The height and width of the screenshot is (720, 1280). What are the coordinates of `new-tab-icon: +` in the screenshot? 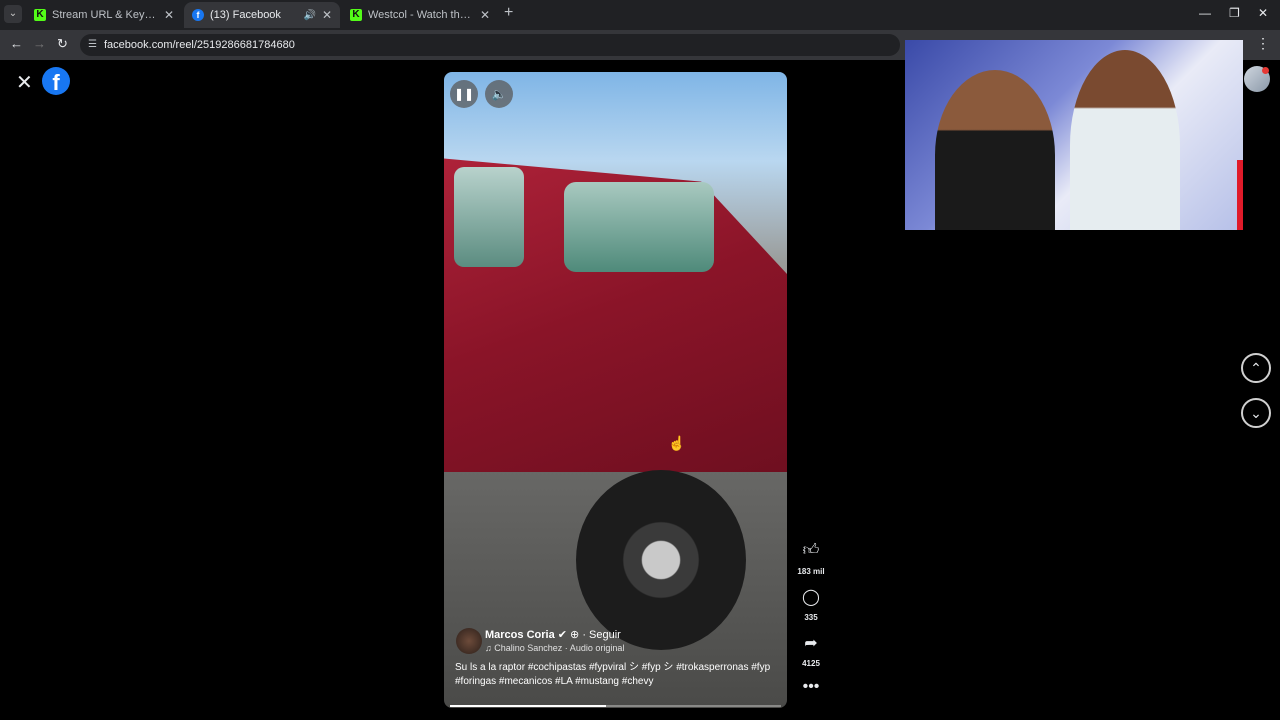 It's located at (508, 13).